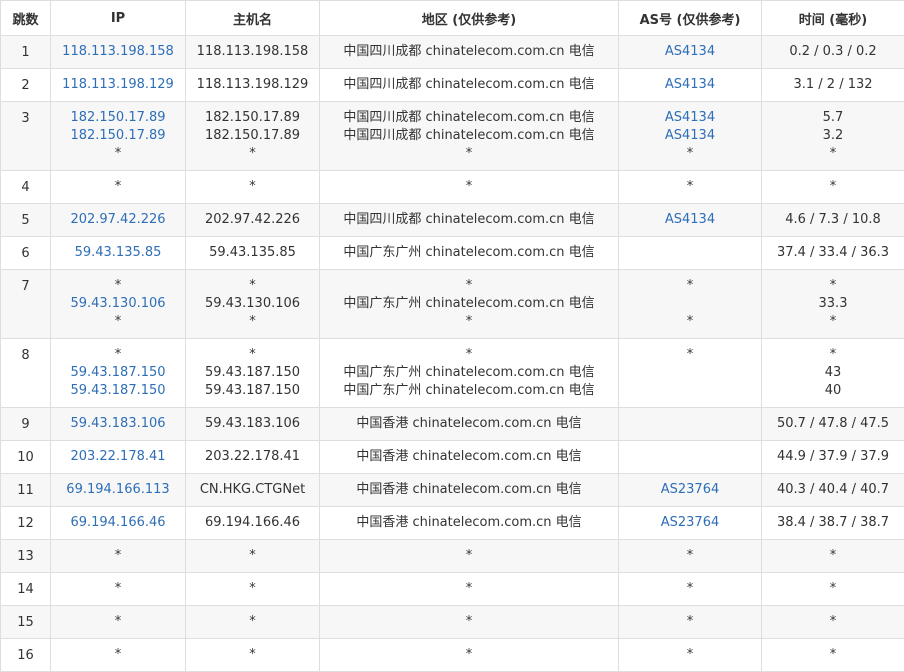 The width and height of the screenshot is (904, 672). What do you see at coordinates (833, 391) in the screenshot?
I see `time-text: 40` at bounding box center [833, 391].